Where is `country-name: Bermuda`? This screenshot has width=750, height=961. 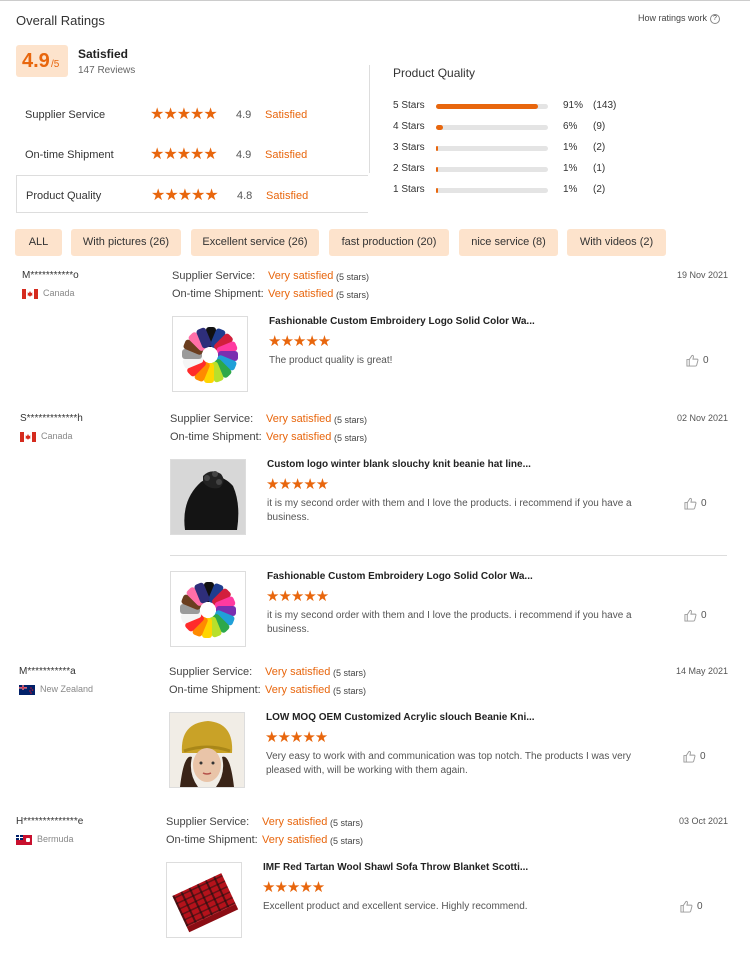
country-name: Bermuda is located at coordinates (55, 839).